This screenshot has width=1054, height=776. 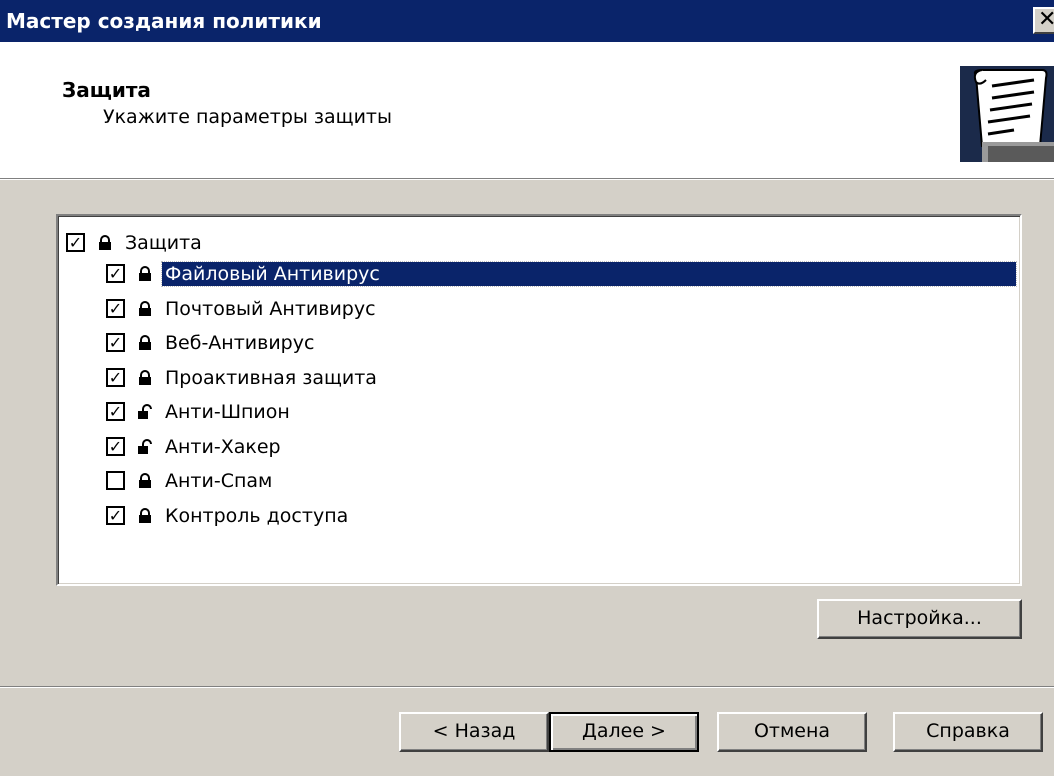 I want to click on tree-item-label: Анти-Хакер, so click(x=223, y=446).